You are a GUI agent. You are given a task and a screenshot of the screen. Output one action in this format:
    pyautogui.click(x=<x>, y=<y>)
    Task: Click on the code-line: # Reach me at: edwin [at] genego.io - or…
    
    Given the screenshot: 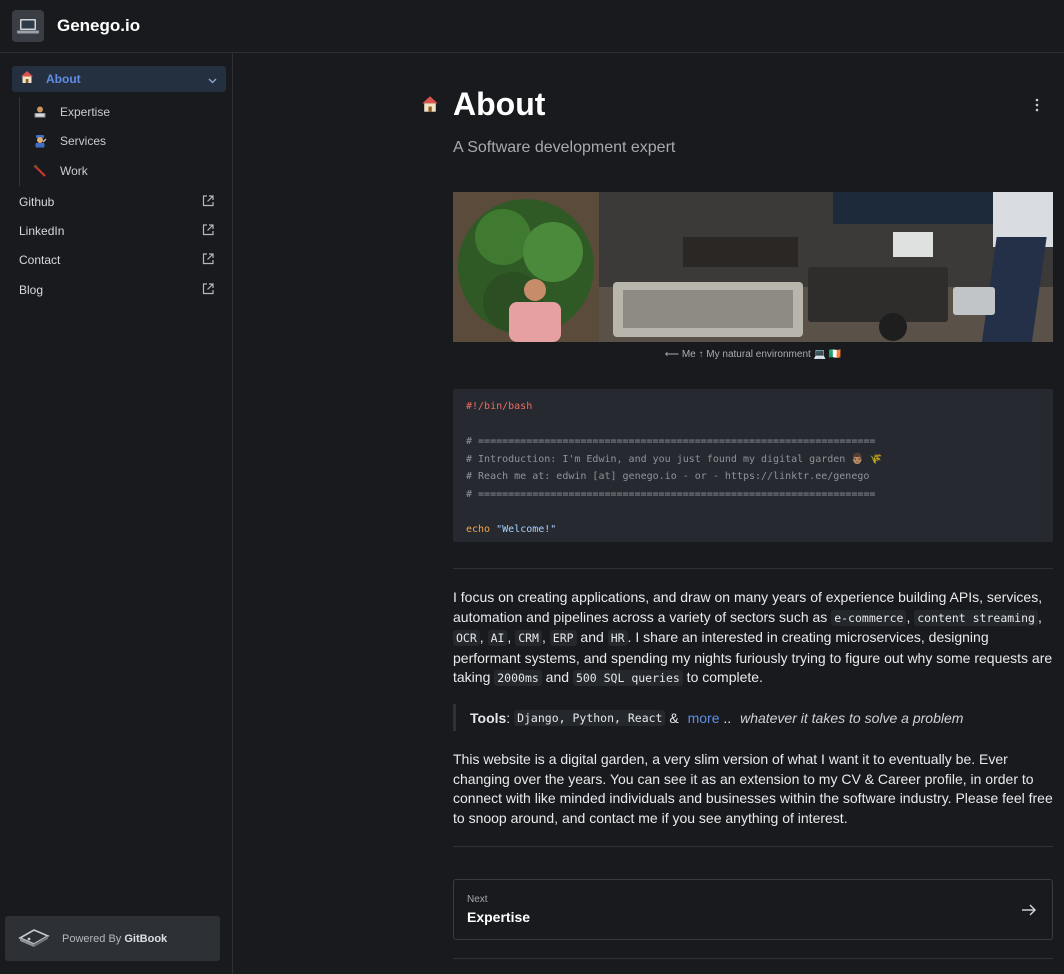 What is the action you would take?
    pyautogui.click(x=668, y=476)
    